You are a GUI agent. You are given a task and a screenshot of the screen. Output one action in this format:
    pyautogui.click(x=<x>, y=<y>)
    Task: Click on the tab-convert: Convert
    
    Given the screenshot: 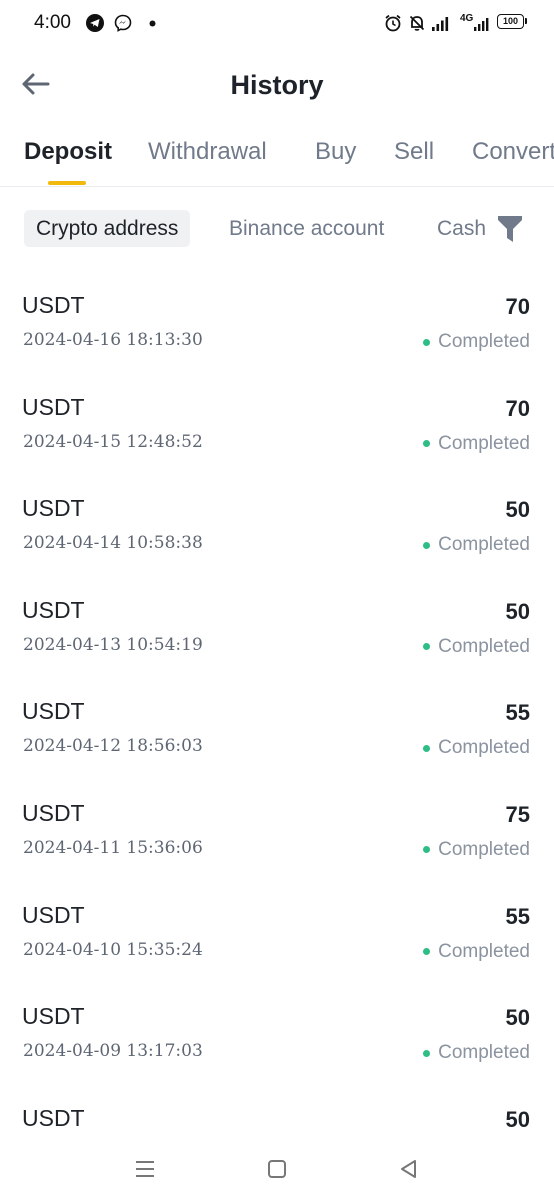 What is the action you would take?
    pyautogui.click(x=513, y=152)
    